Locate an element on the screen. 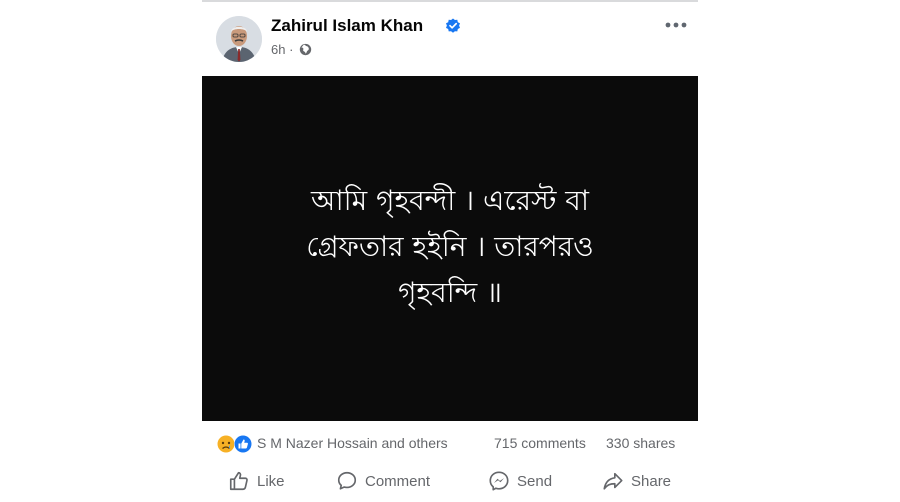 This screenshot has width=900, height=502. more-options-button is located at coordinates (676, 25).